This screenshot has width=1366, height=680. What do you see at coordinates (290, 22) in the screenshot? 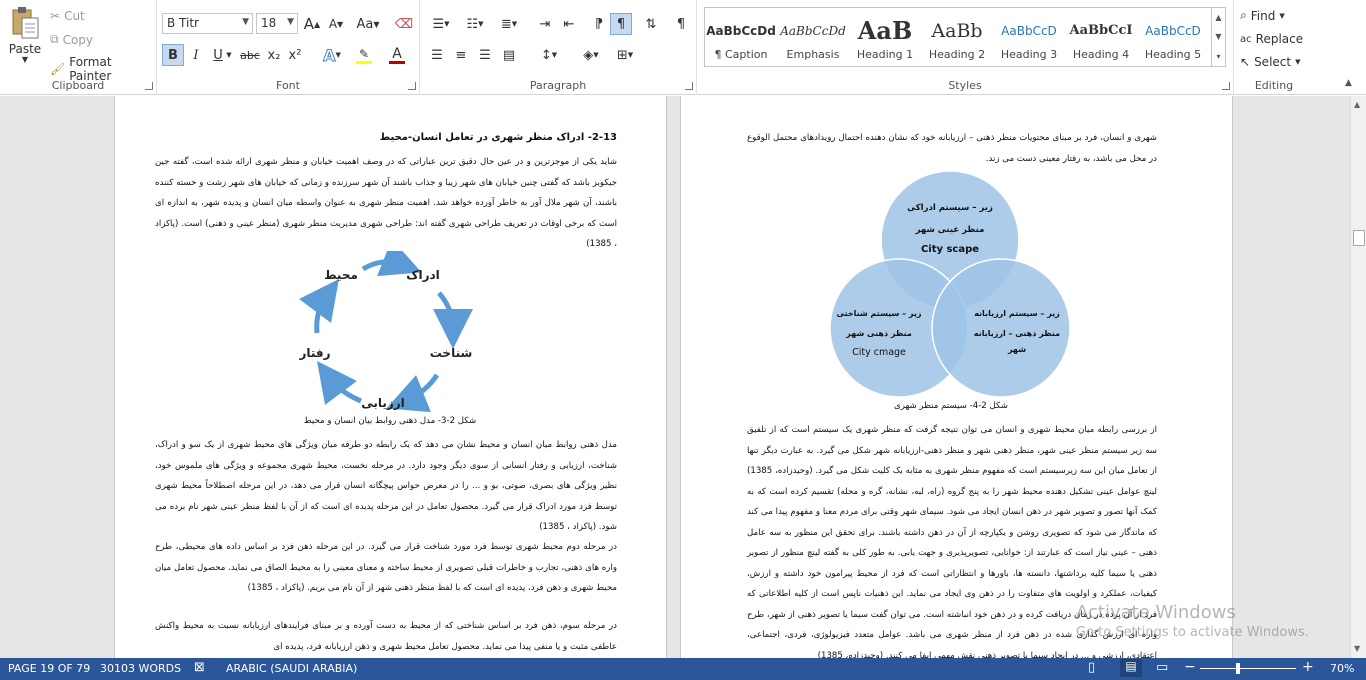
I see `font-size-dropdown-icon: ▼` at bounding box center [290, 22].